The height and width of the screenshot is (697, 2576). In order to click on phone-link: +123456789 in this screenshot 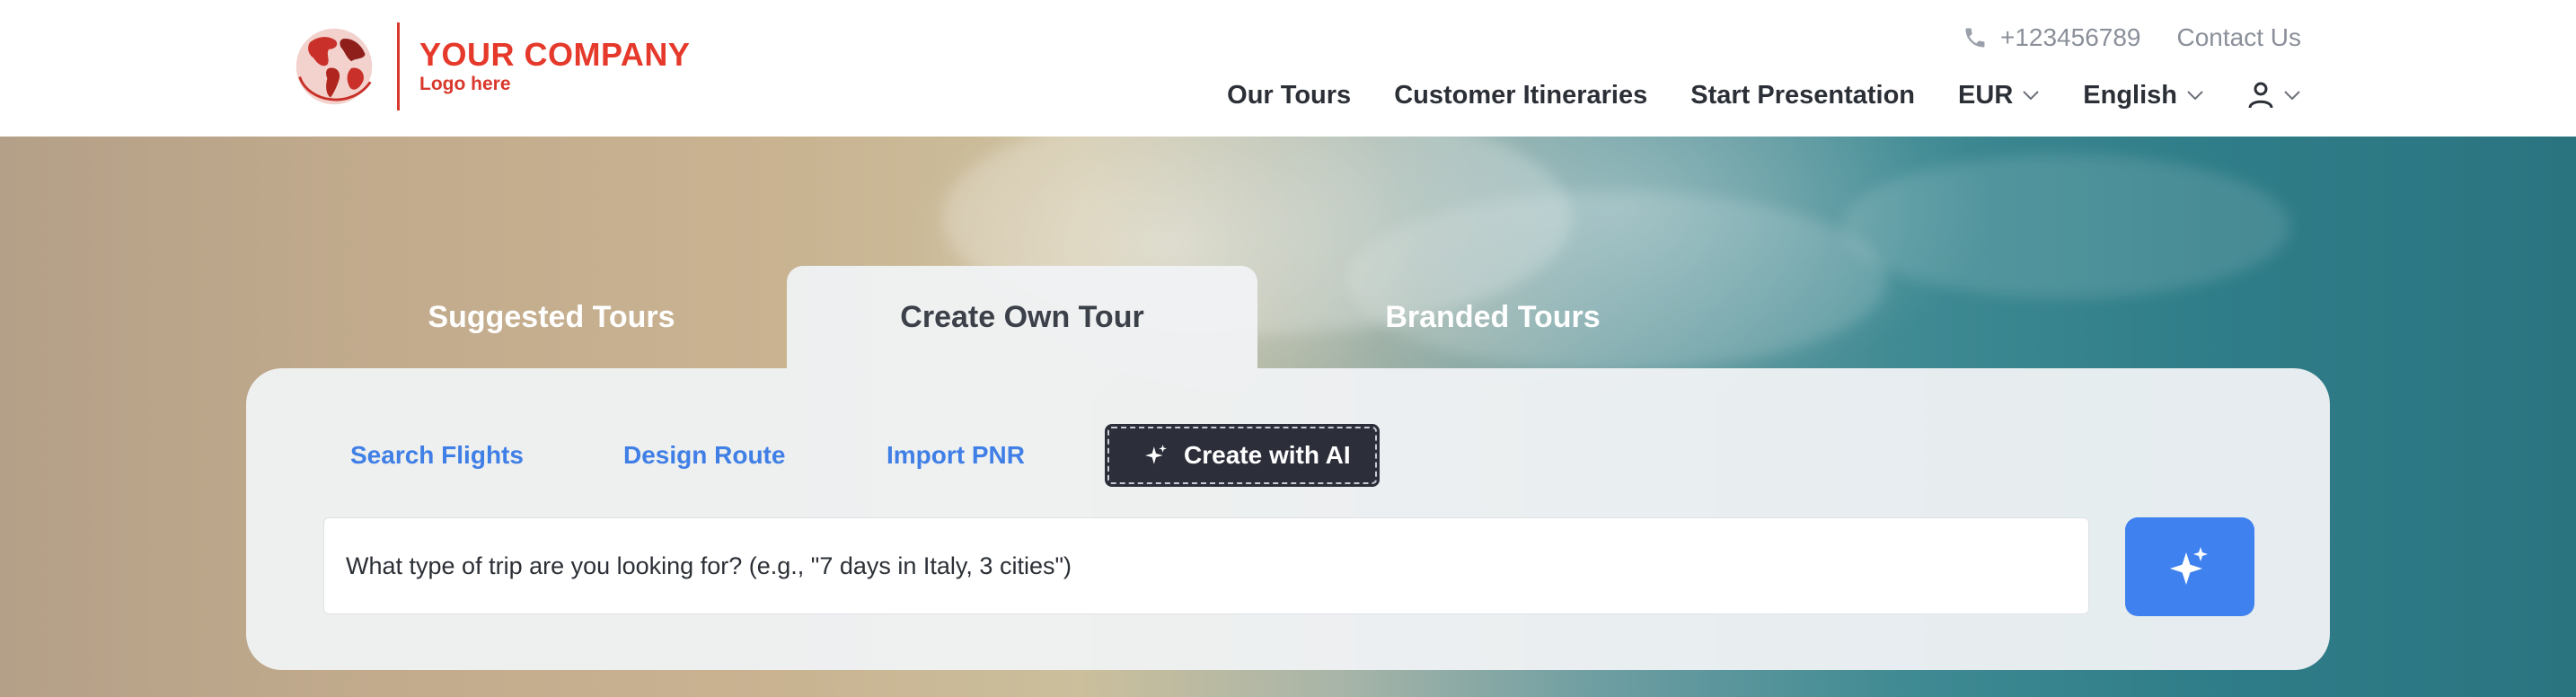, I will do `click(2052, 37)`.